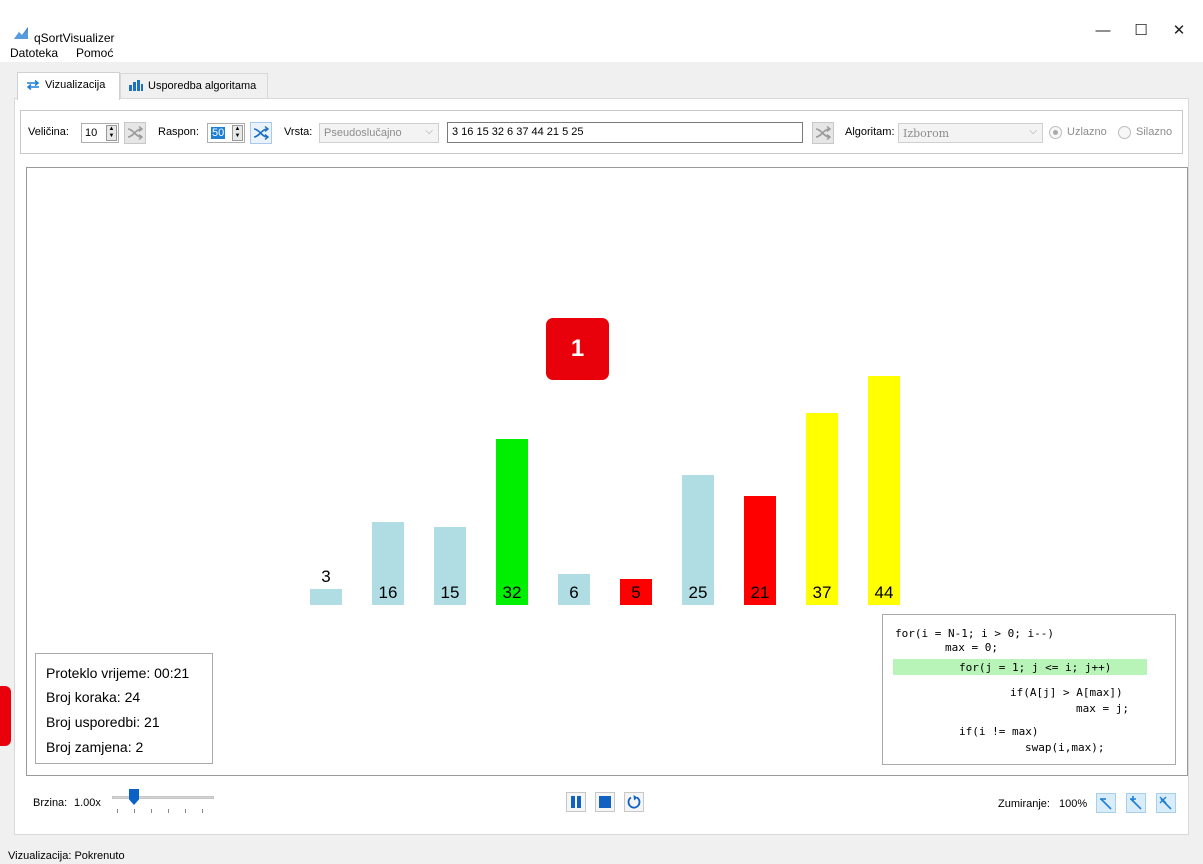 The width and height of the screenshot is (1203, 864). What do you see at coordinates (601, 22) in the screenshot?
I see `title-bar` at bounding box center [601, 22].